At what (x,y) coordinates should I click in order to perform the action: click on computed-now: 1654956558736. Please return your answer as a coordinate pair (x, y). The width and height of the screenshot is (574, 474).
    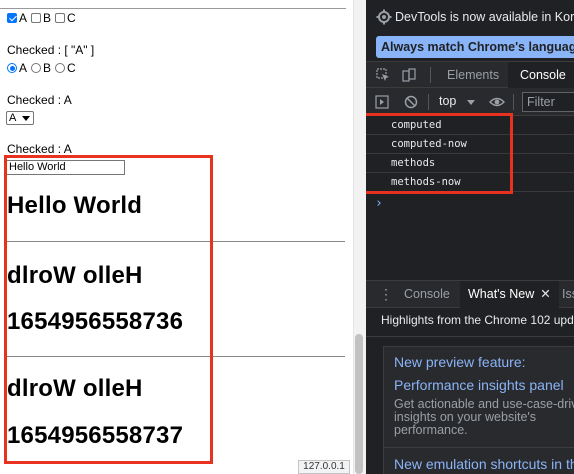
    Looking at the image, I should click on (95, 321).